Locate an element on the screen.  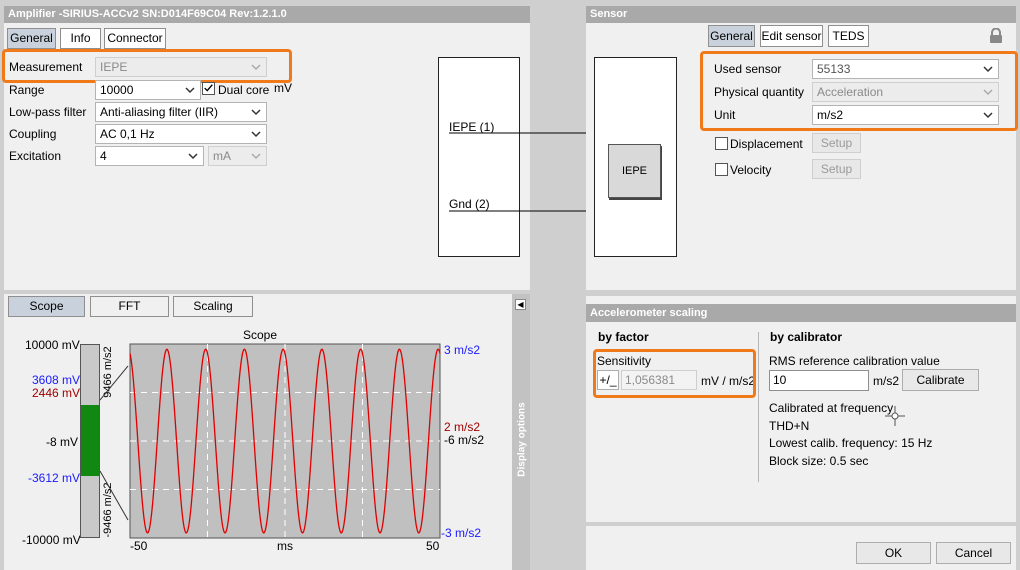
iepe-sensor-block: IEPE is located at coordinates (634, 171).